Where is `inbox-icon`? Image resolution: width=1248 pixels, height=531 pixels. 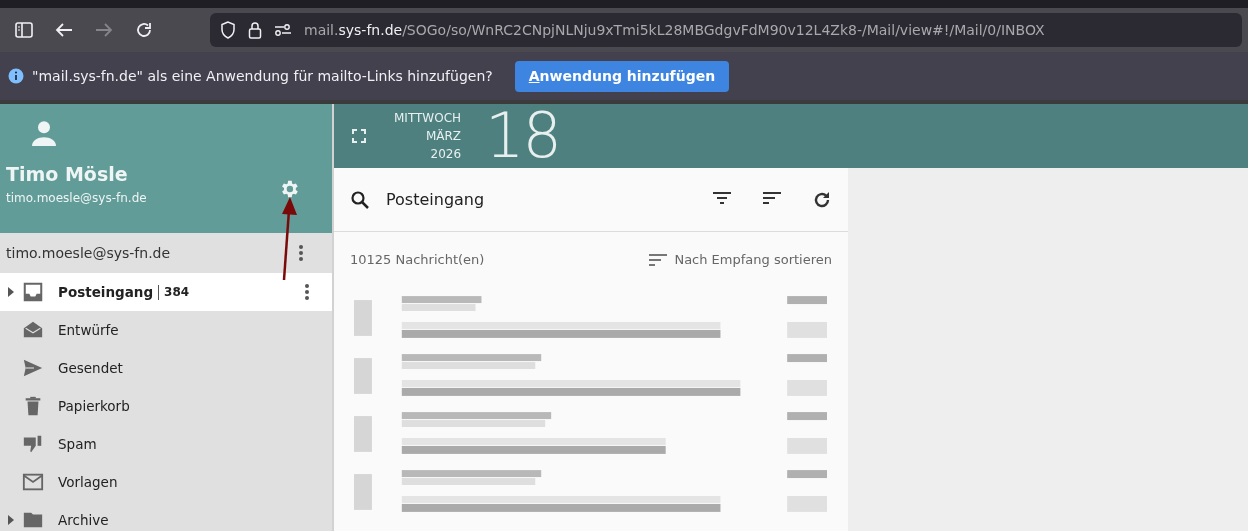
inbox-icon is located at coordinates (33, 292).